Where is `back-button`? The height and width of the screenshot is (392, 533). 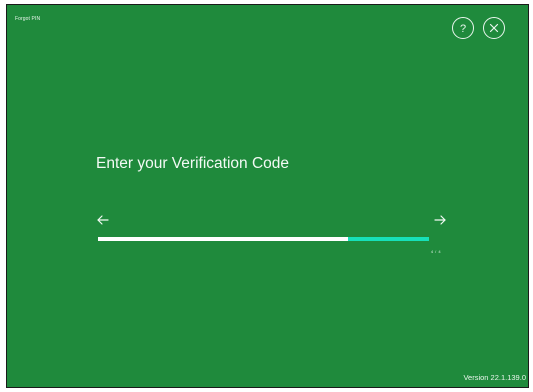 back-button is located at coordinates (103, 219).